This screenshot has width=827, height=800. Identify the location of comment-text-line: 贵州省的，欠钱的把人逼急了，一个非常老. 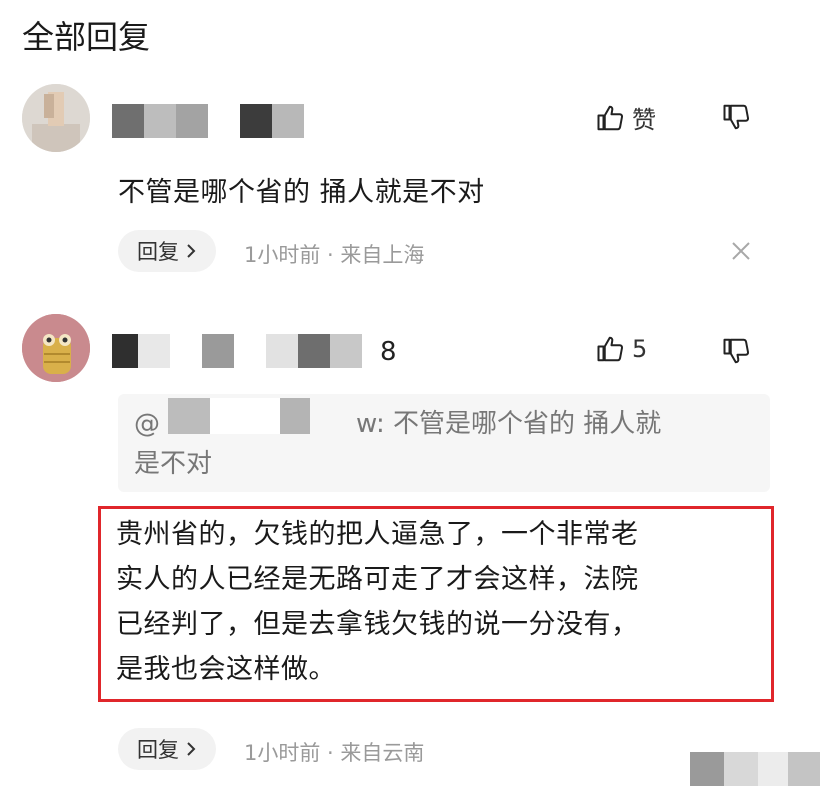
(377, 534).